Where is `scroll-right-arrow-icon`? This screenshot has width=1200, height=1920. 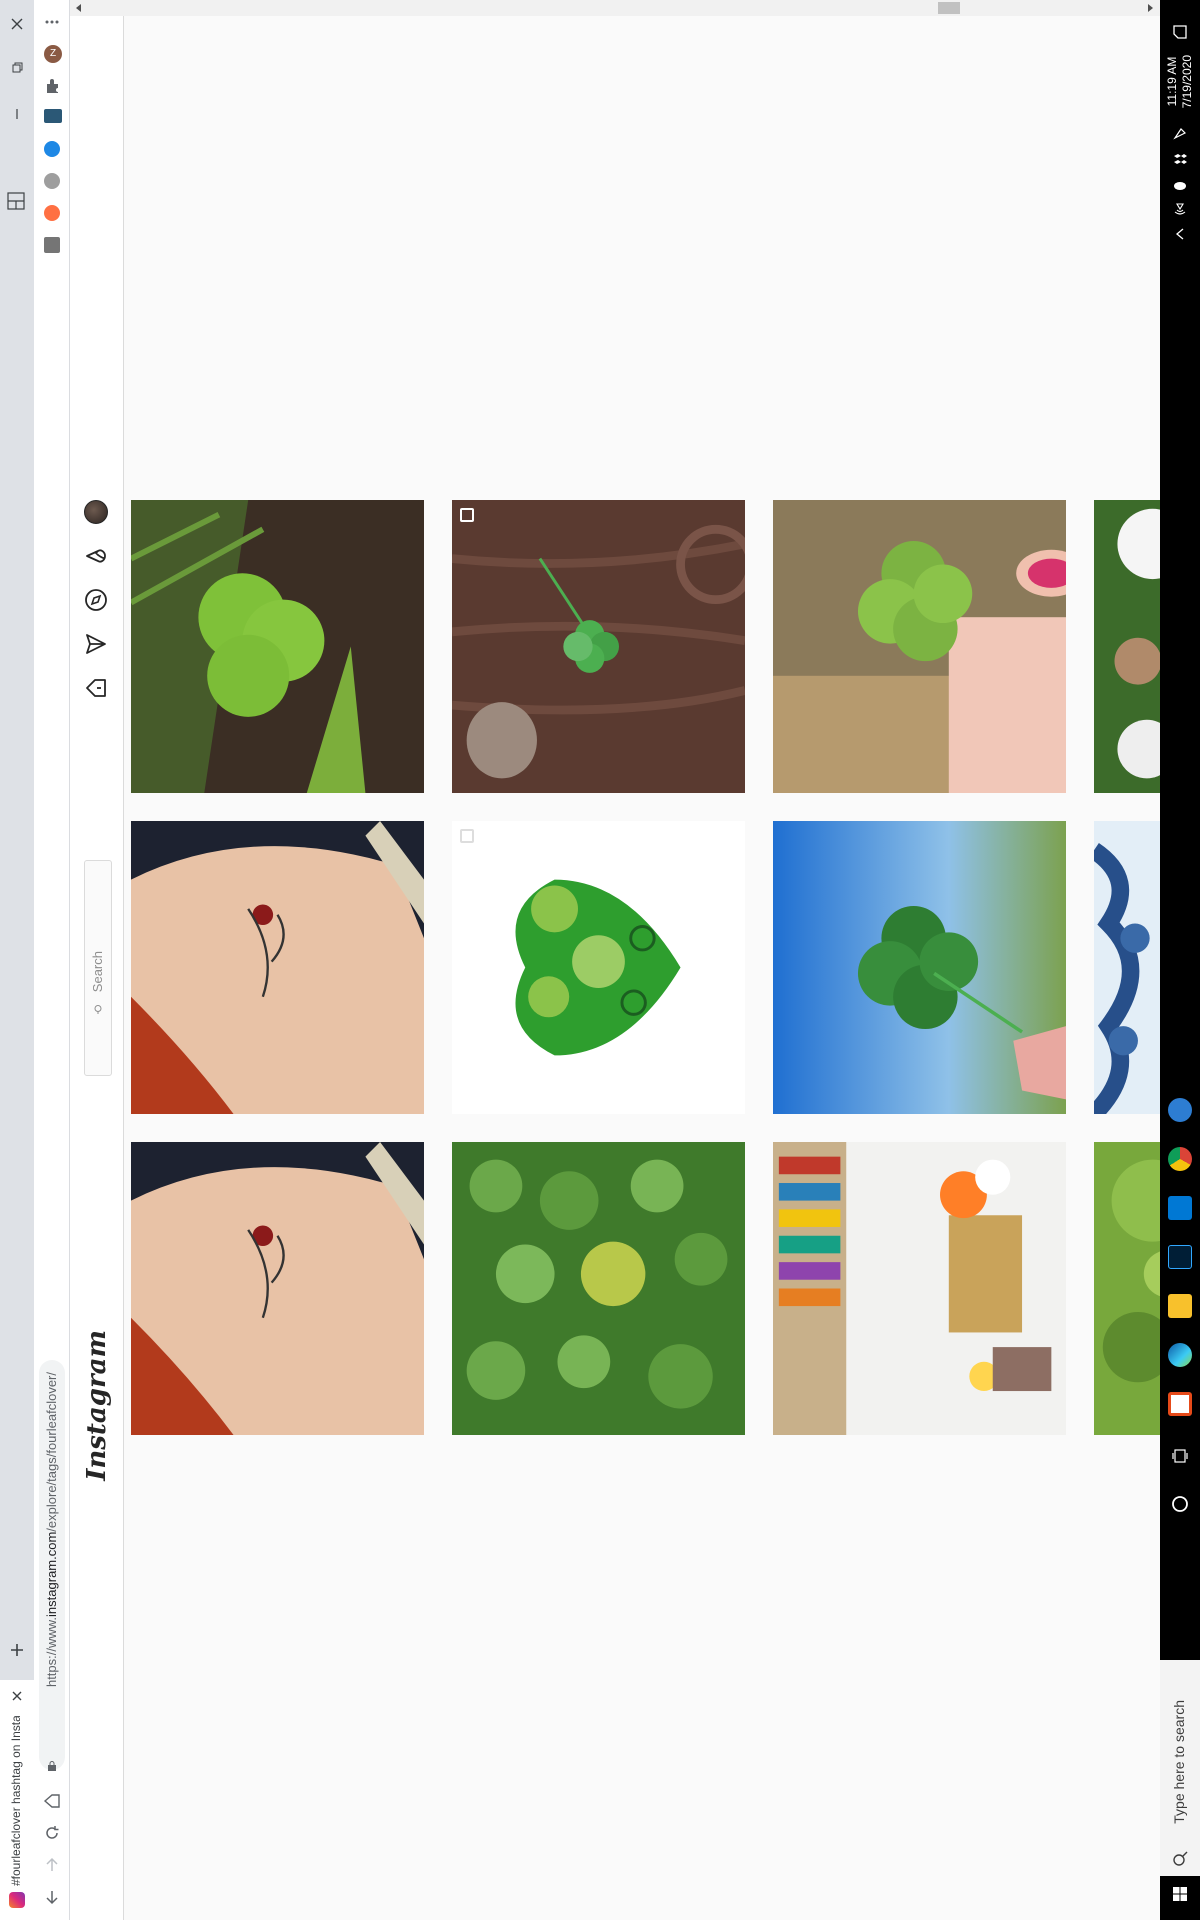 scroll-right-arrow-icon is located at coordinates (1150, 8).